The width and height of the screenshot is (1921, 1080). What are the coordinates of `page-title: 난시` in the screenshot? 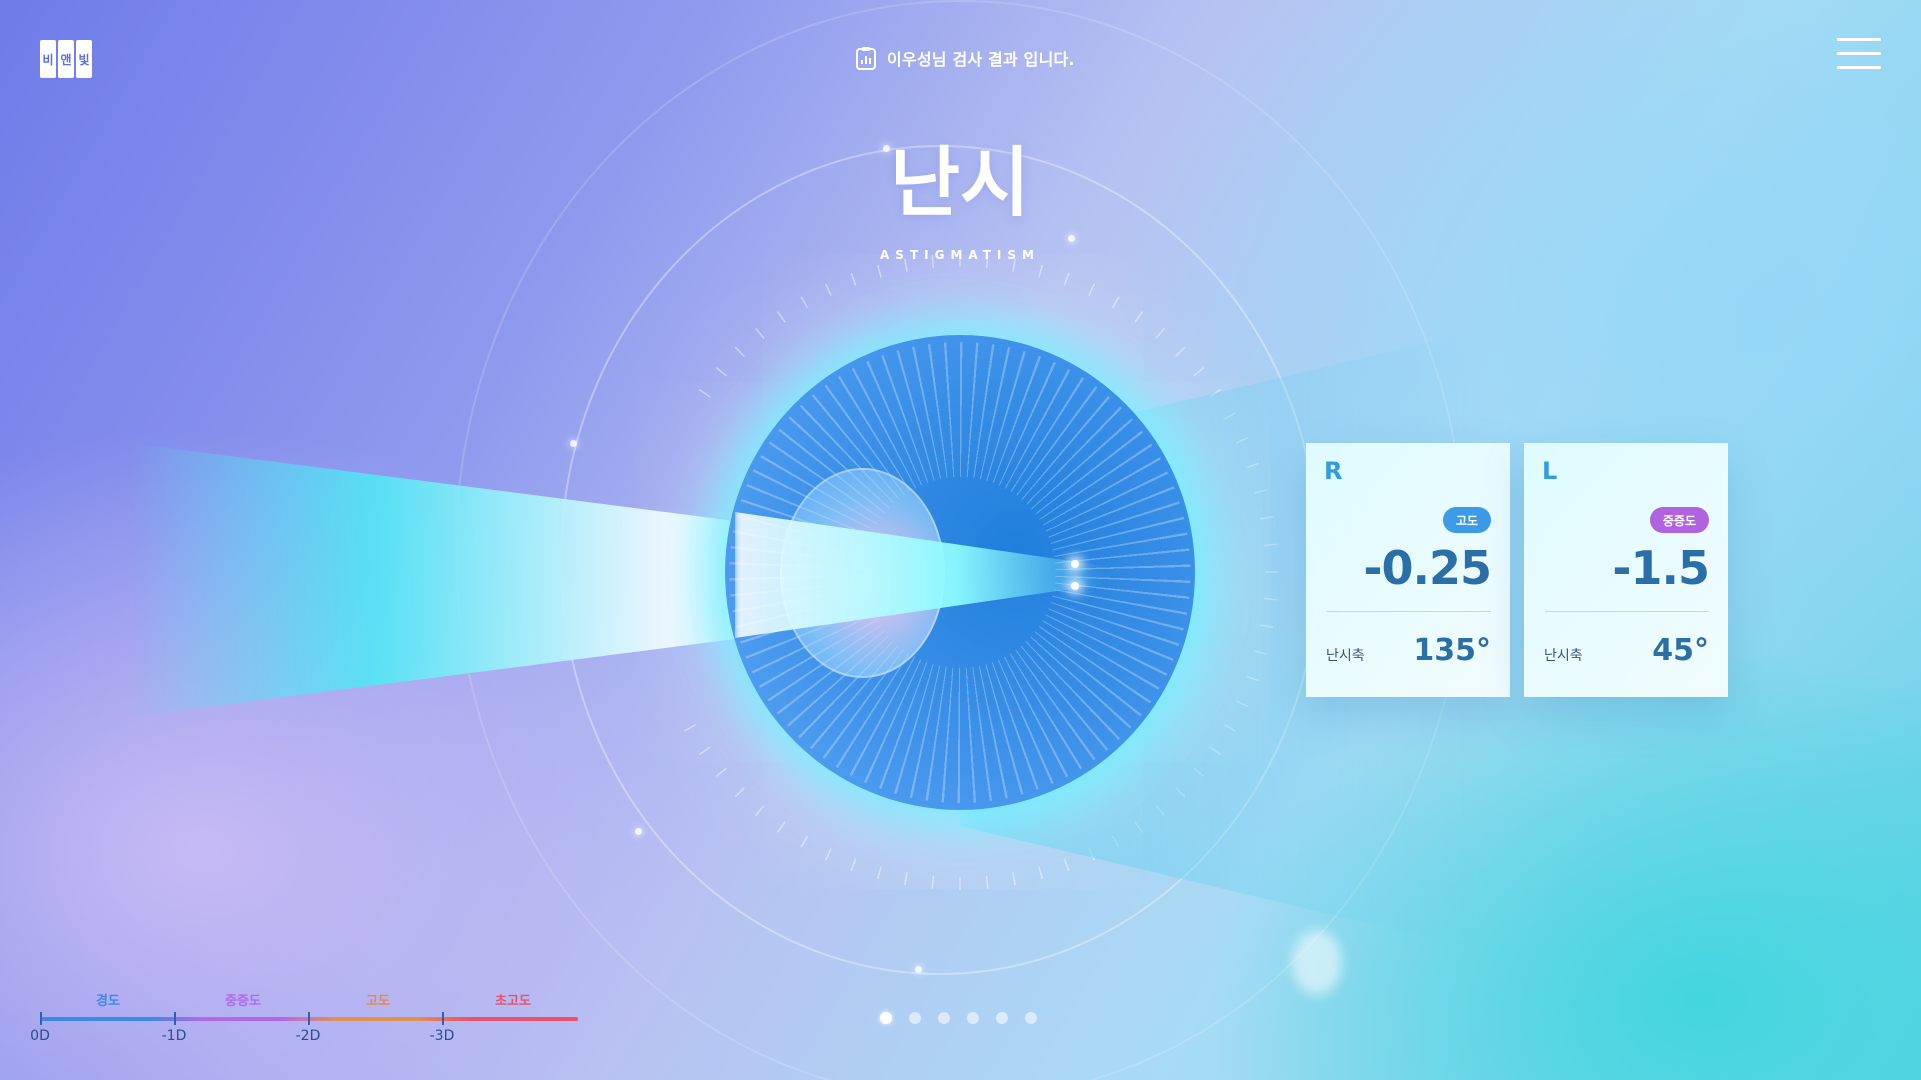 It's located at (960, 182).